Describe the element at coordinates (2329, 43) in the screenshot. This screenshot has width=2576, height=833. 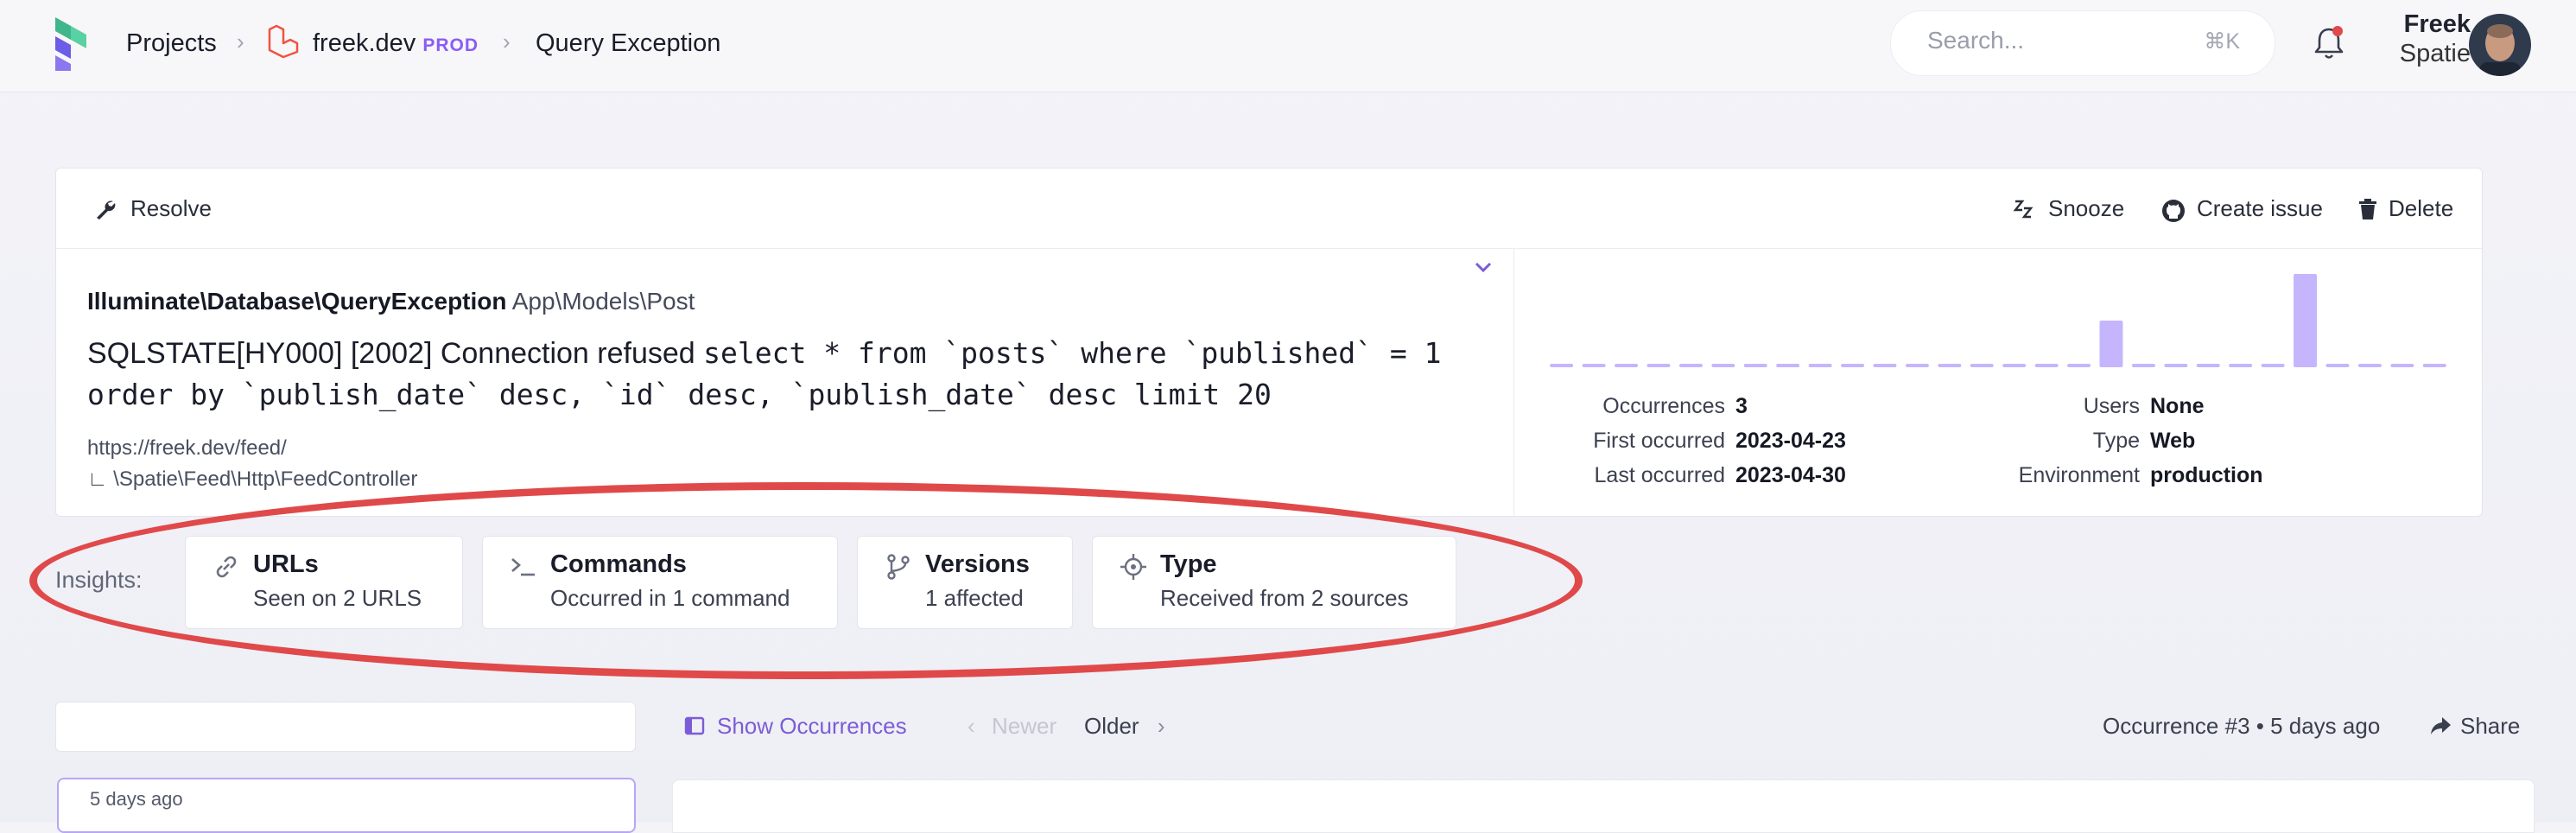
I see `bell-icon` at that location.